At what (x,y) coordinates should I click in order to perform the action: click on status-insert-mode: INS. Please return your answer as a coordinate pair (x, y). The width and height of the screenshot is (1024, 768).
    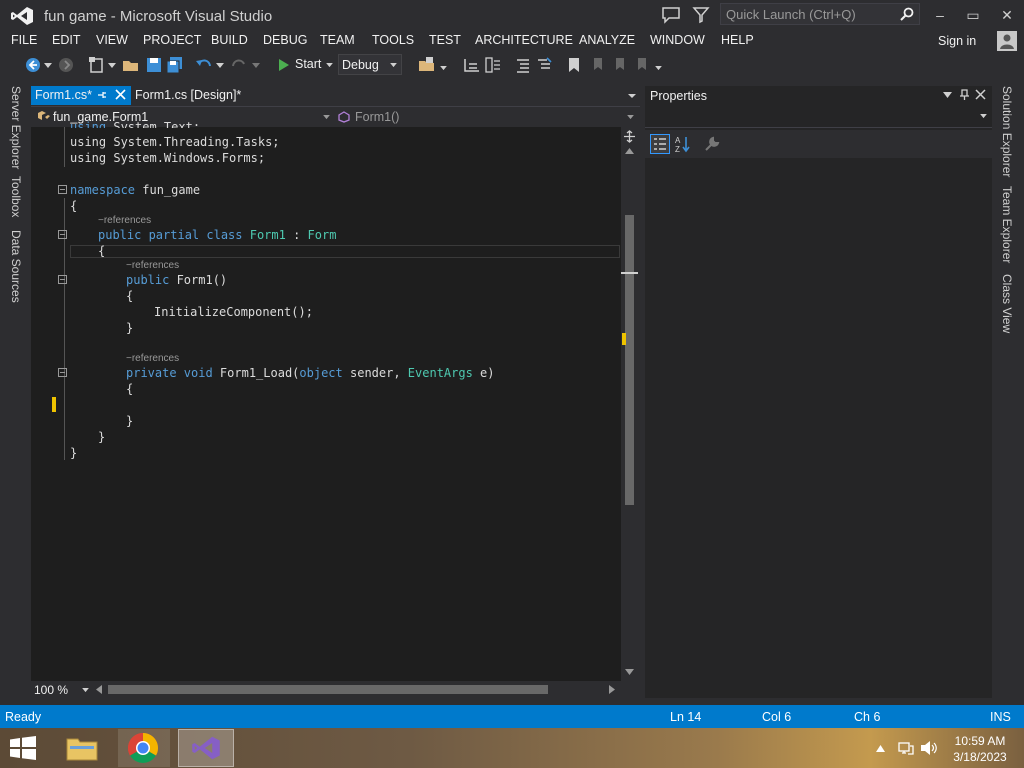
    Looking at the image, I should click on (1000, 717).